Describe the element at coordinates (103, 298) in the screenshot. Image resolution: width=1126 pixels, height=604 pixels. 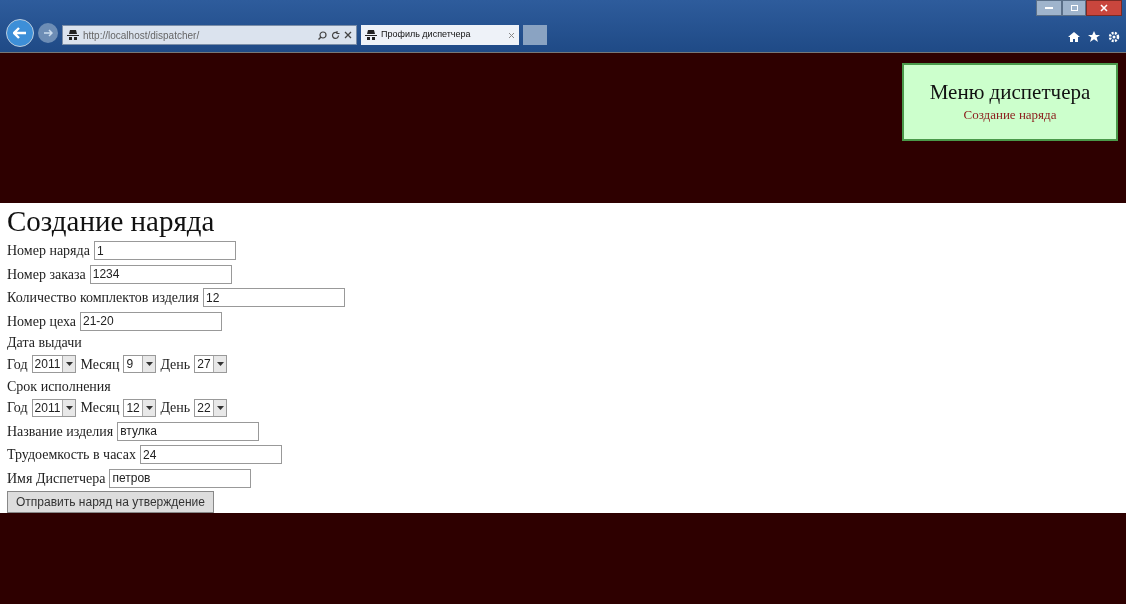
I see `field-label: Количество комплектов изделия` at that location.